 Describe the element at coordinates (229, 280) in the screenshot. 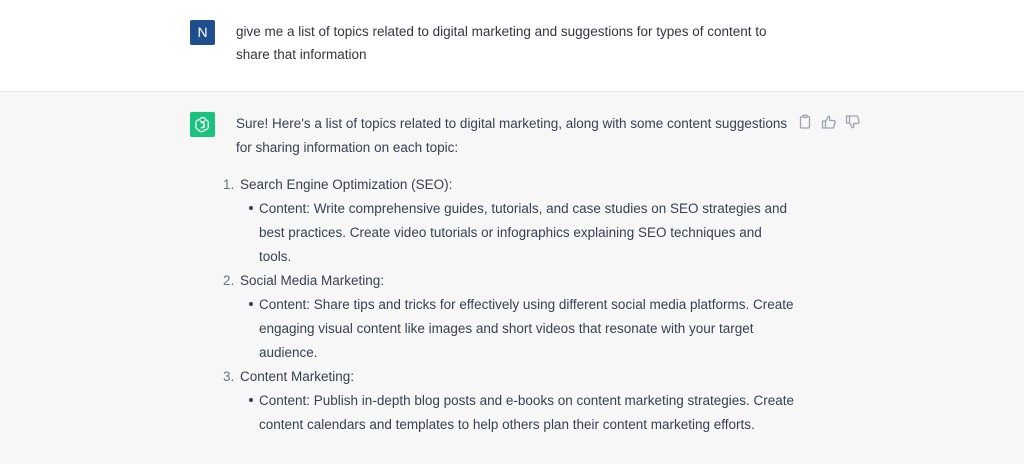

I see `topic-number: 2.` at that location.